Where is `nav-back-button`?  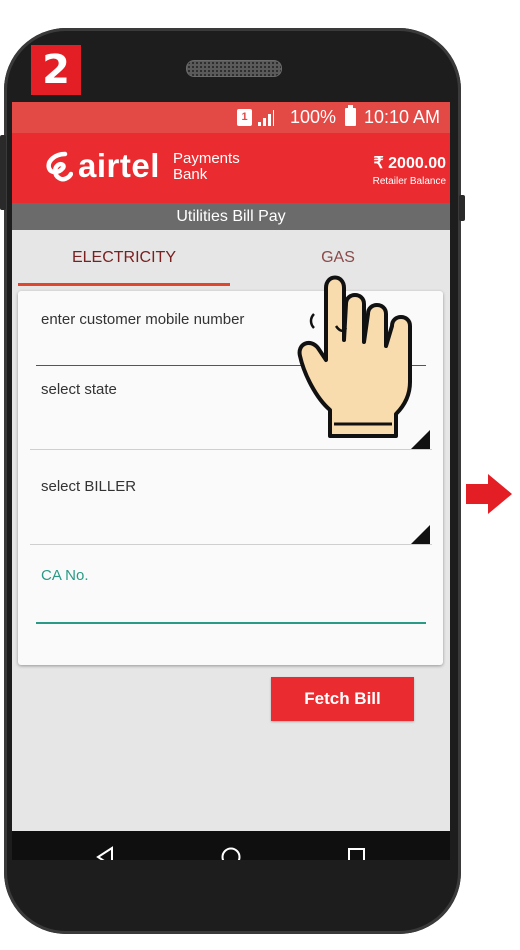 nav-back-button is located at coordinates (106, 845).